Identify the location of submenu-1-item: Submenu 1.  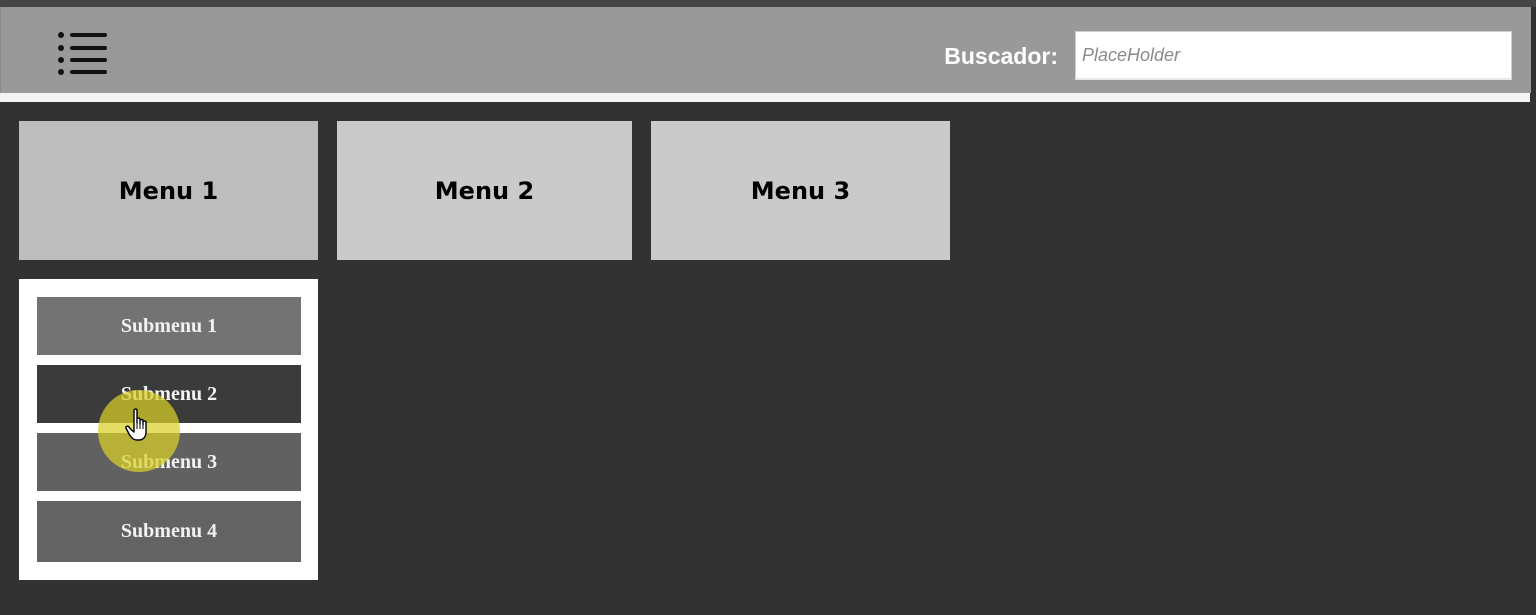
(169, 326).